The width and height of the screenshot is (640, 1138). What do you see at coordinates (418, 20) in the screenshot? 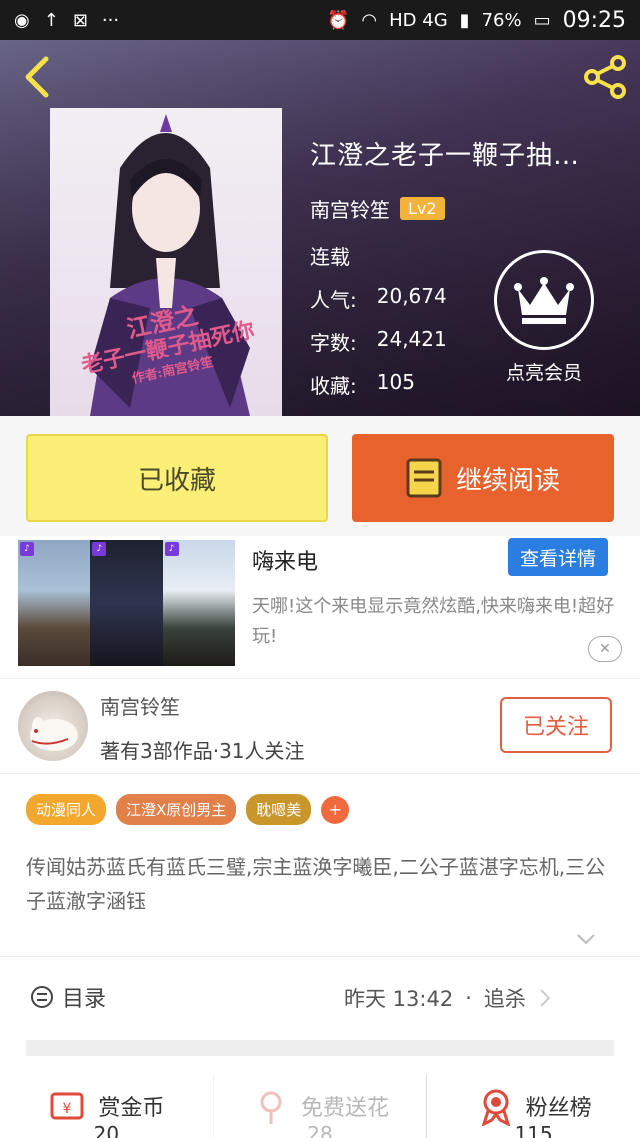
I see `network-label: HD 4G` at bounding box center [418, 20].